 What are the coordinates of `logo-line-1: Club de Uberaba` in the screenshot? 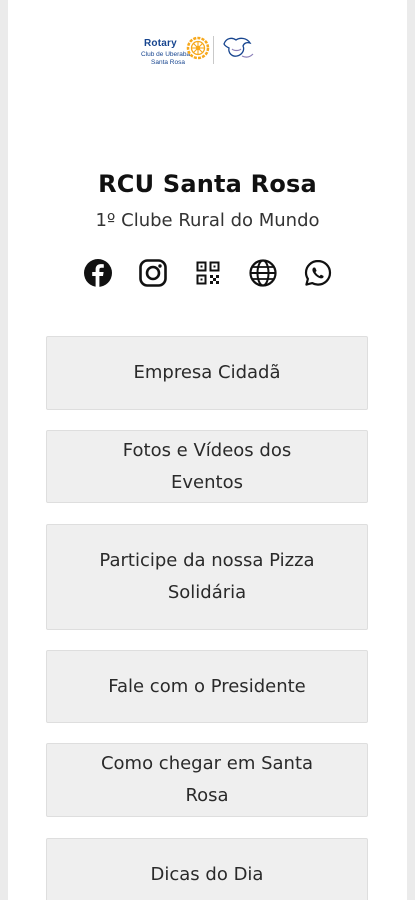 It's located at (166, 54).